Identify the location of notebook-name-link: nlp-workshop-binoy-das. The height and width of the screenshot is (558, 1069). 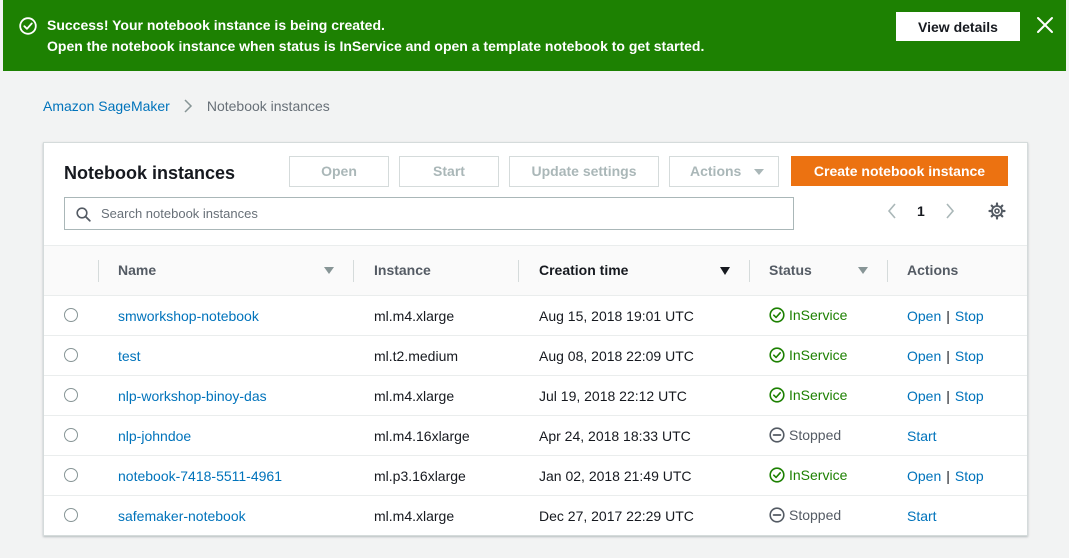
(192, 396).